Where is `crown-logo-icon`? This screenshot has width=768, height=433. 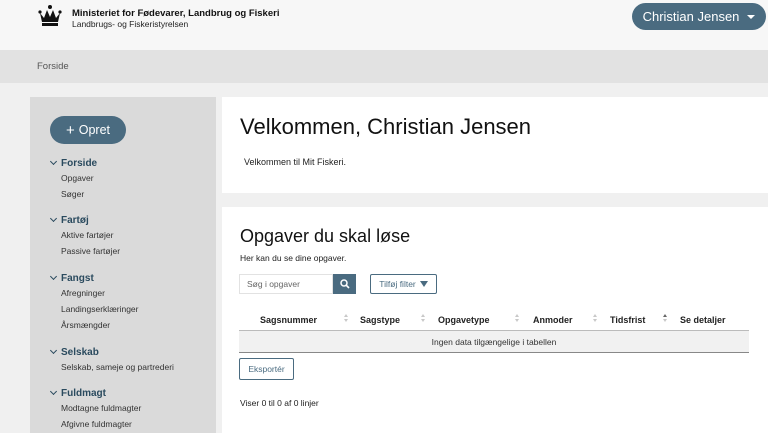
crown-logo-icon is located at coordinates (50, 15).